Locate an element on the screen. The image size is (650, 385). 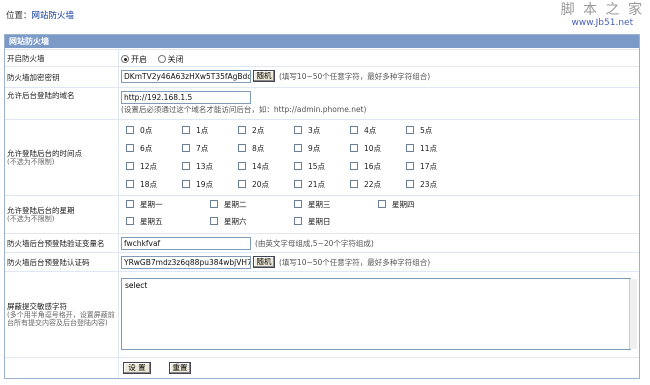
hour-checkbox-11: 11点 is located at coordinates (421, 148).